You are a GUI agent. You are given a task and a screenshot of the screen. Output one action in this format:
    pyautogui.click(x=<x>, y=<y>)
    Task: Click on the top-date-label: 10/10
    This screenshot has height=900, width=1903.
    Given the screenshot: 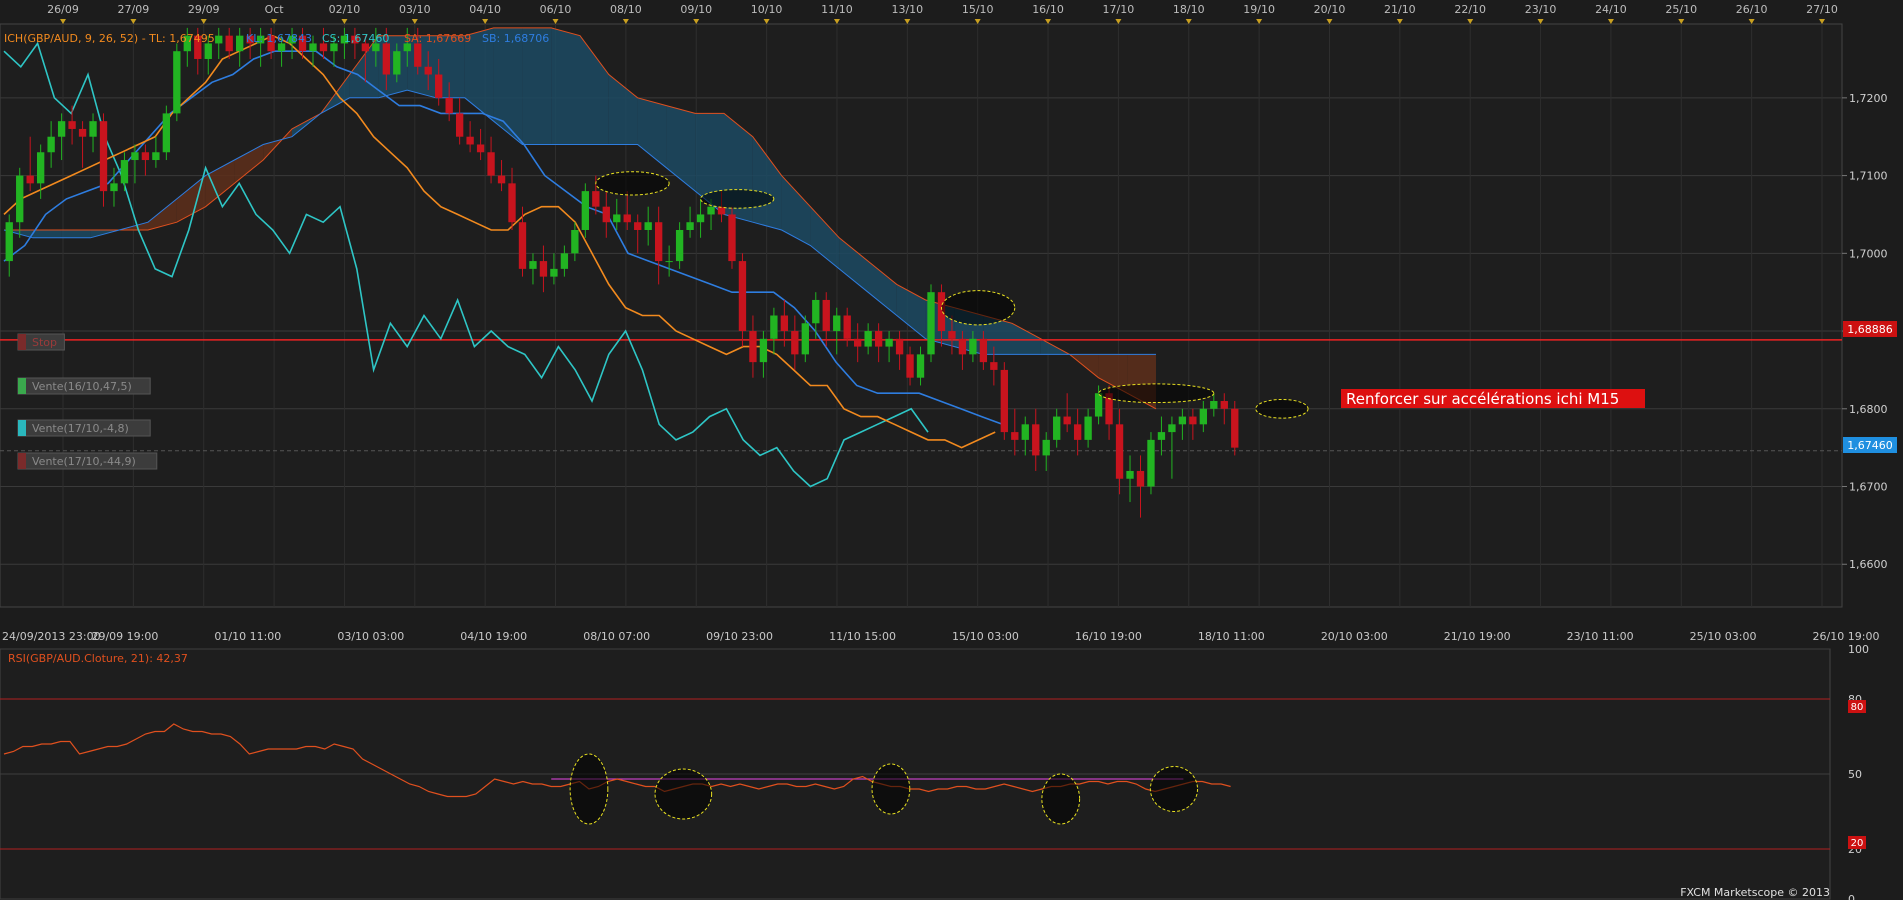 What is the action you would take?
    pyautogui.click(x=767, y=9)
    